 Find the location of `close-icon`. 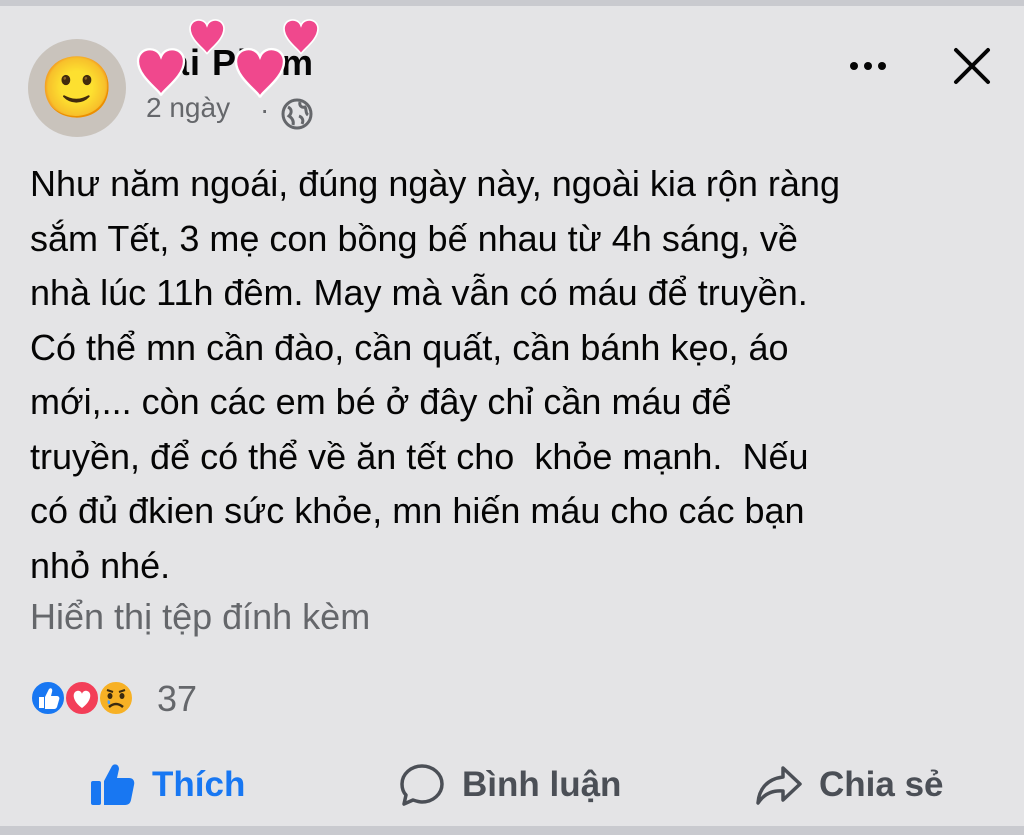

close-icon is located at coordinates (972, 66).